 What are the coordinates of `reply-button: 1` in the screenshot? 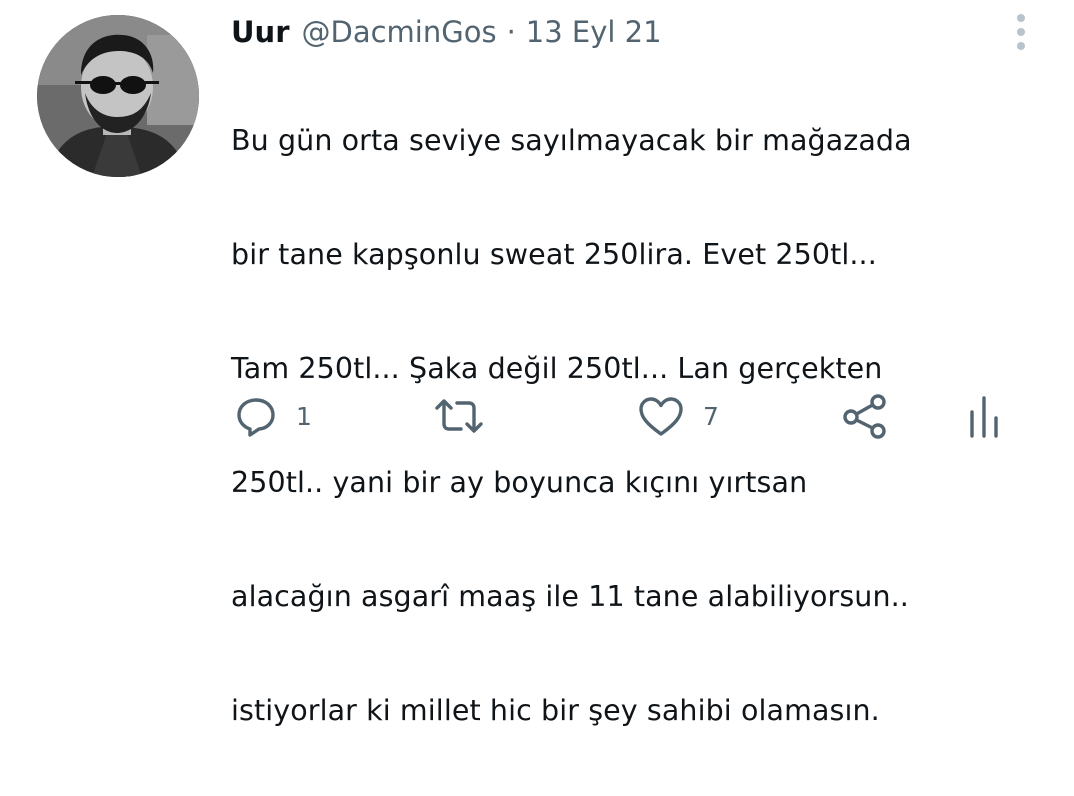 It's located at (273, 416).